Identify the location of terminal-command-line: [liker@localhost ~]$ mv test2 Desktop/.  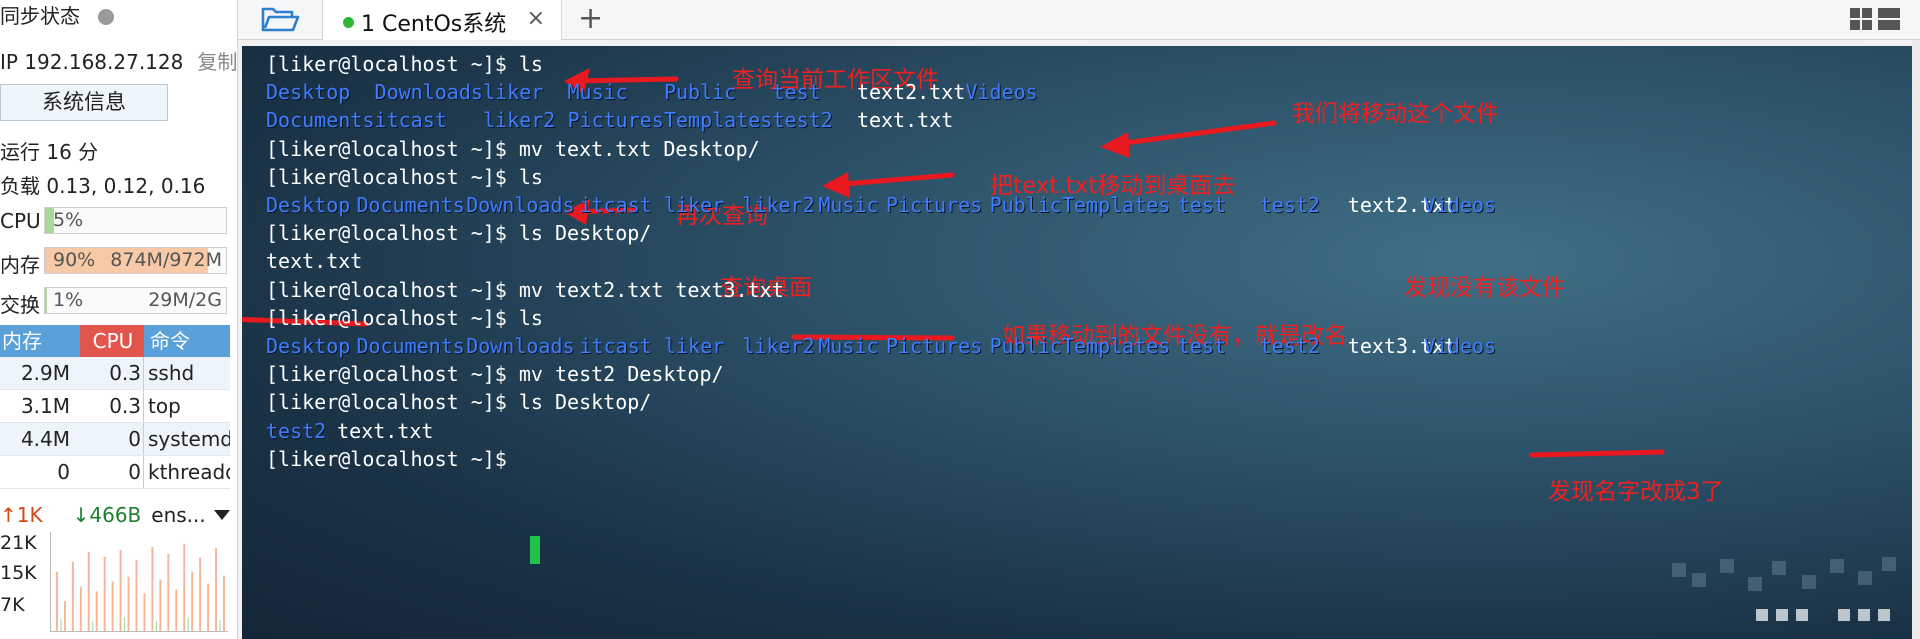
(495, 374).